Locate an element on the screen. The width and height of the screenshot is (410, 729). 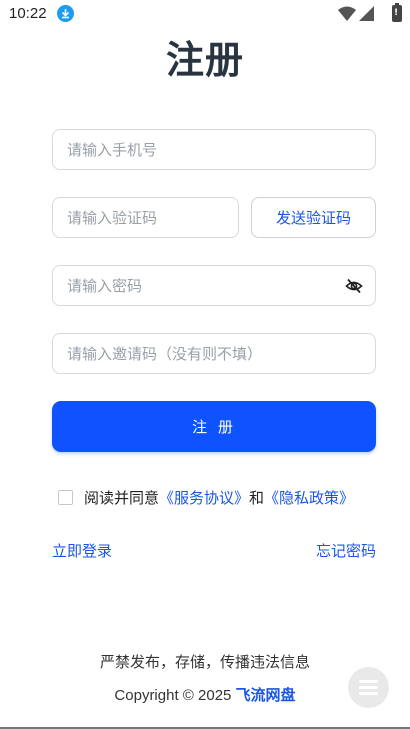
status-time: 10:22 is located at coordinates (28, 13).